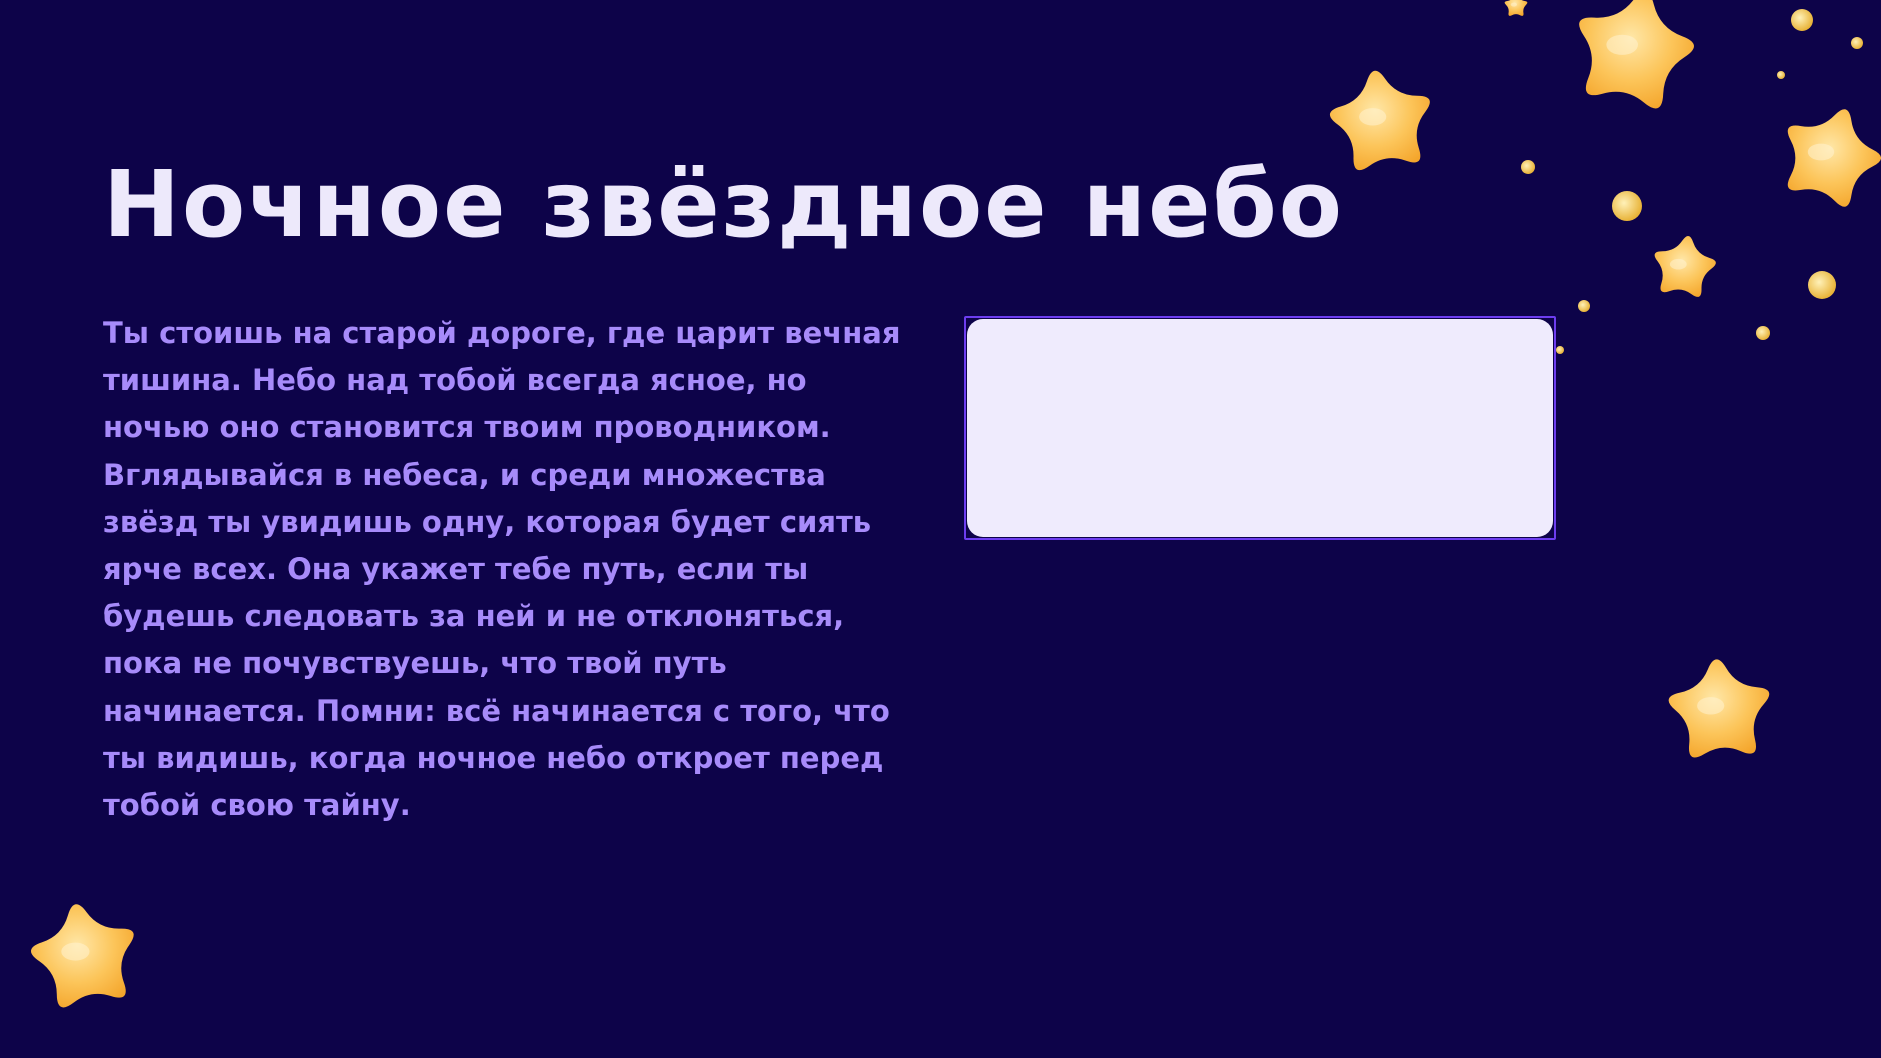 The height and width of the screenshot is (1058, 1881). I want to click on text-box, so click(1260, 428).